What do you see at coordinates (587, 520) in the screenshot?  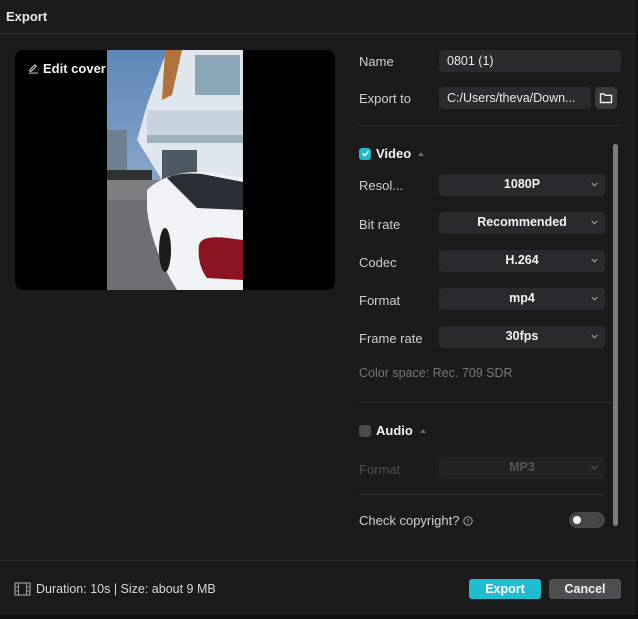 I see `check-copyright-toggle` at bounding box center [587, 520].